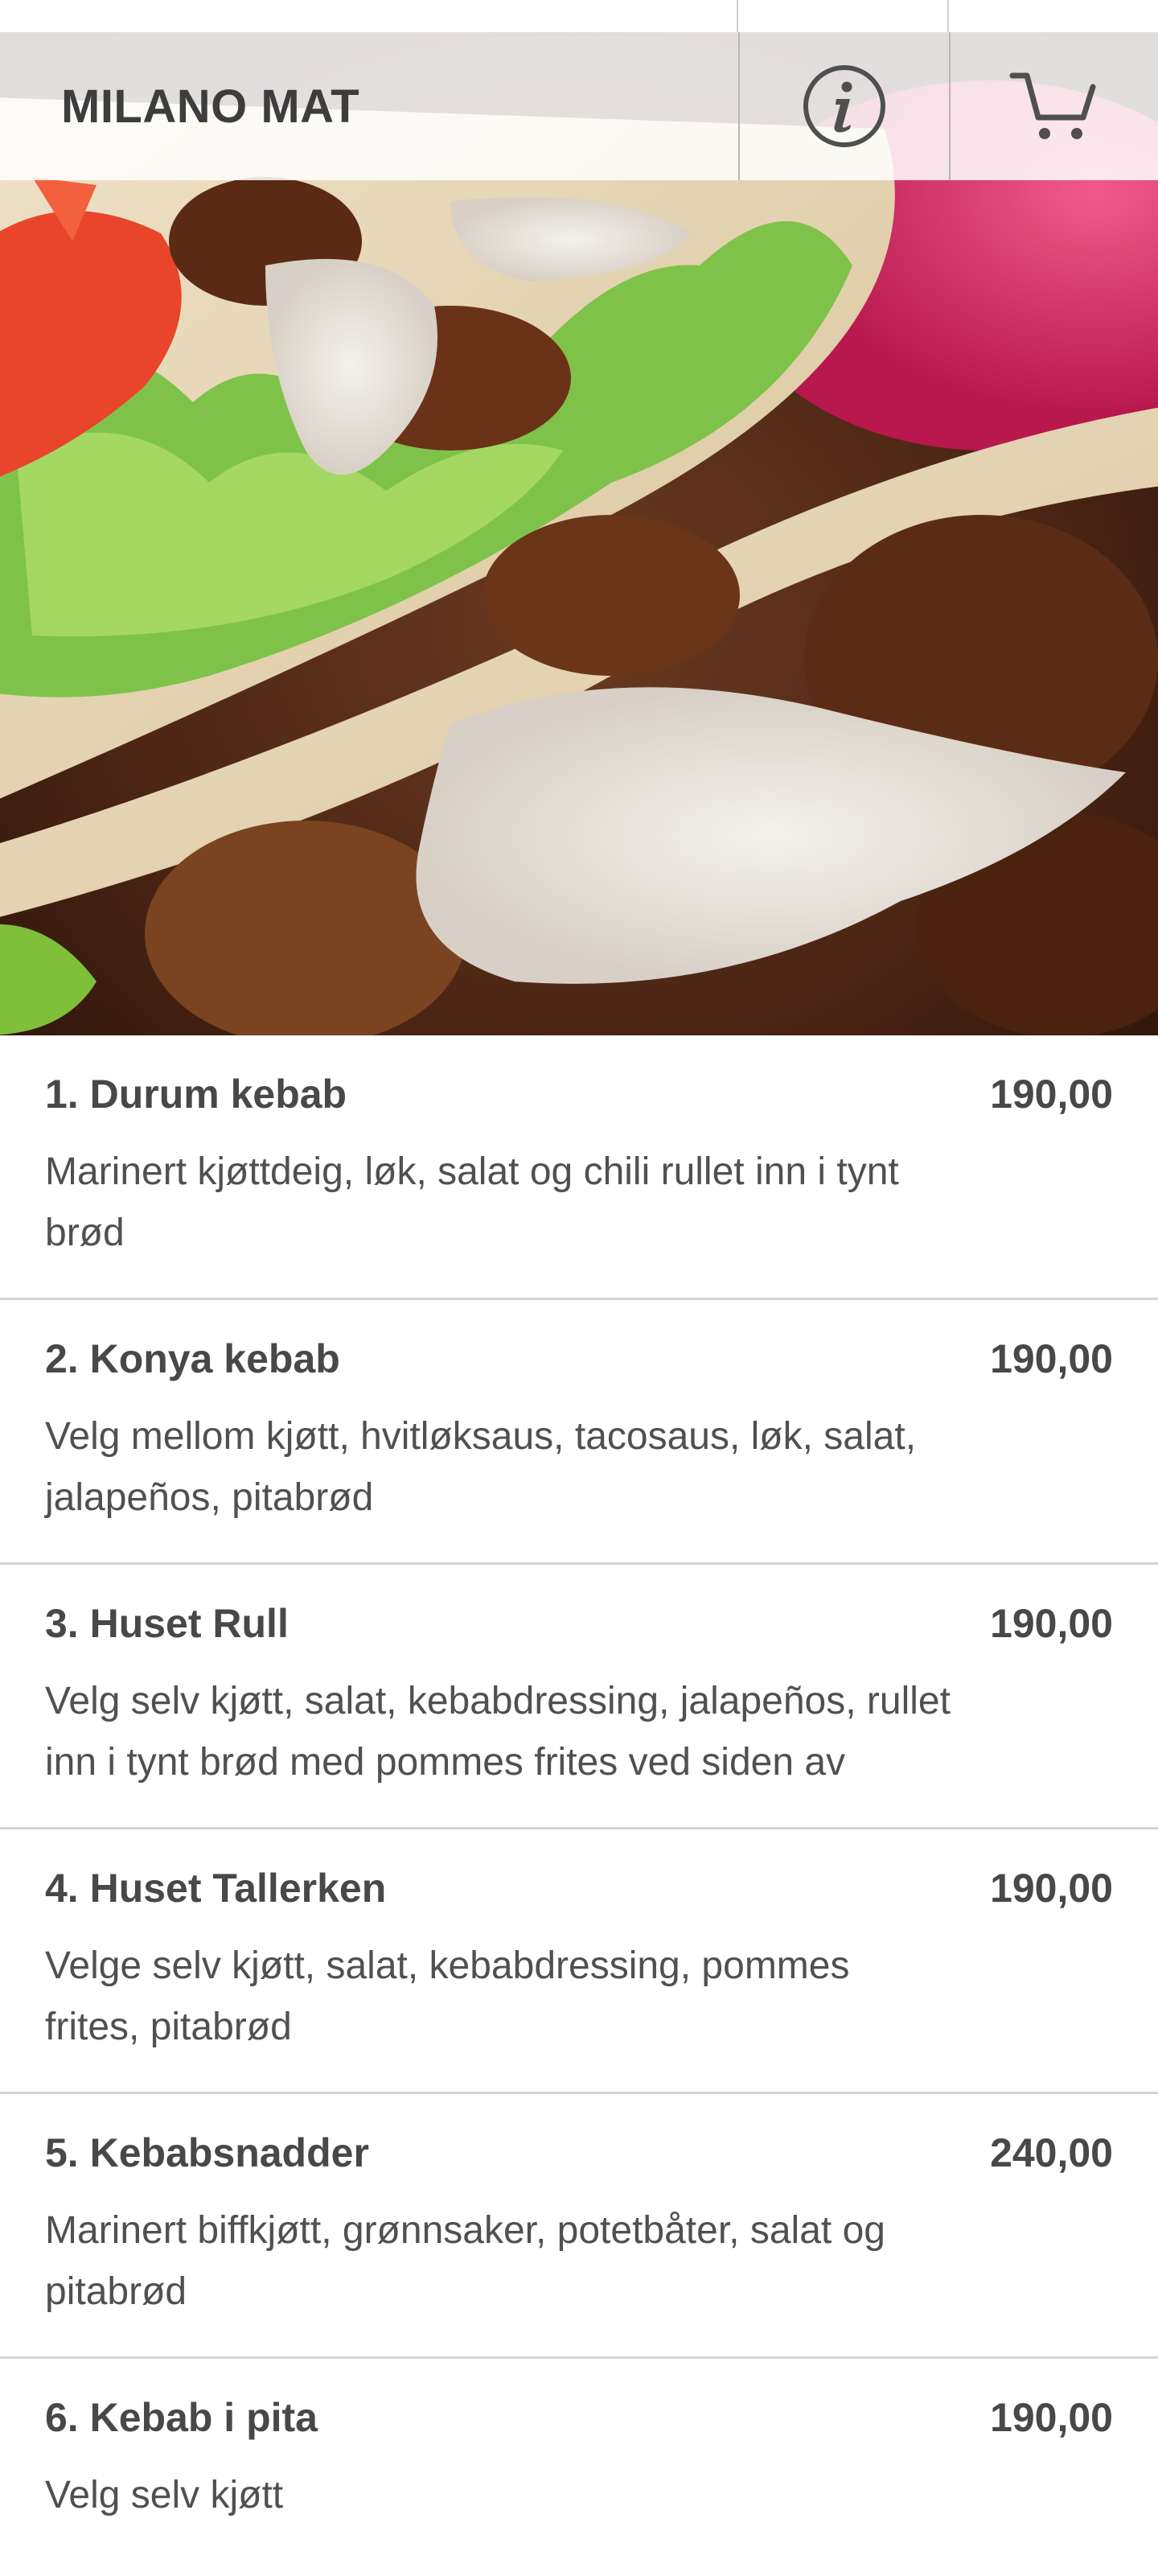 This screenshot has height=2576, width=1158. I want to click on menu-item-name: 5. Kebabsnadder, so click(207, 2152).